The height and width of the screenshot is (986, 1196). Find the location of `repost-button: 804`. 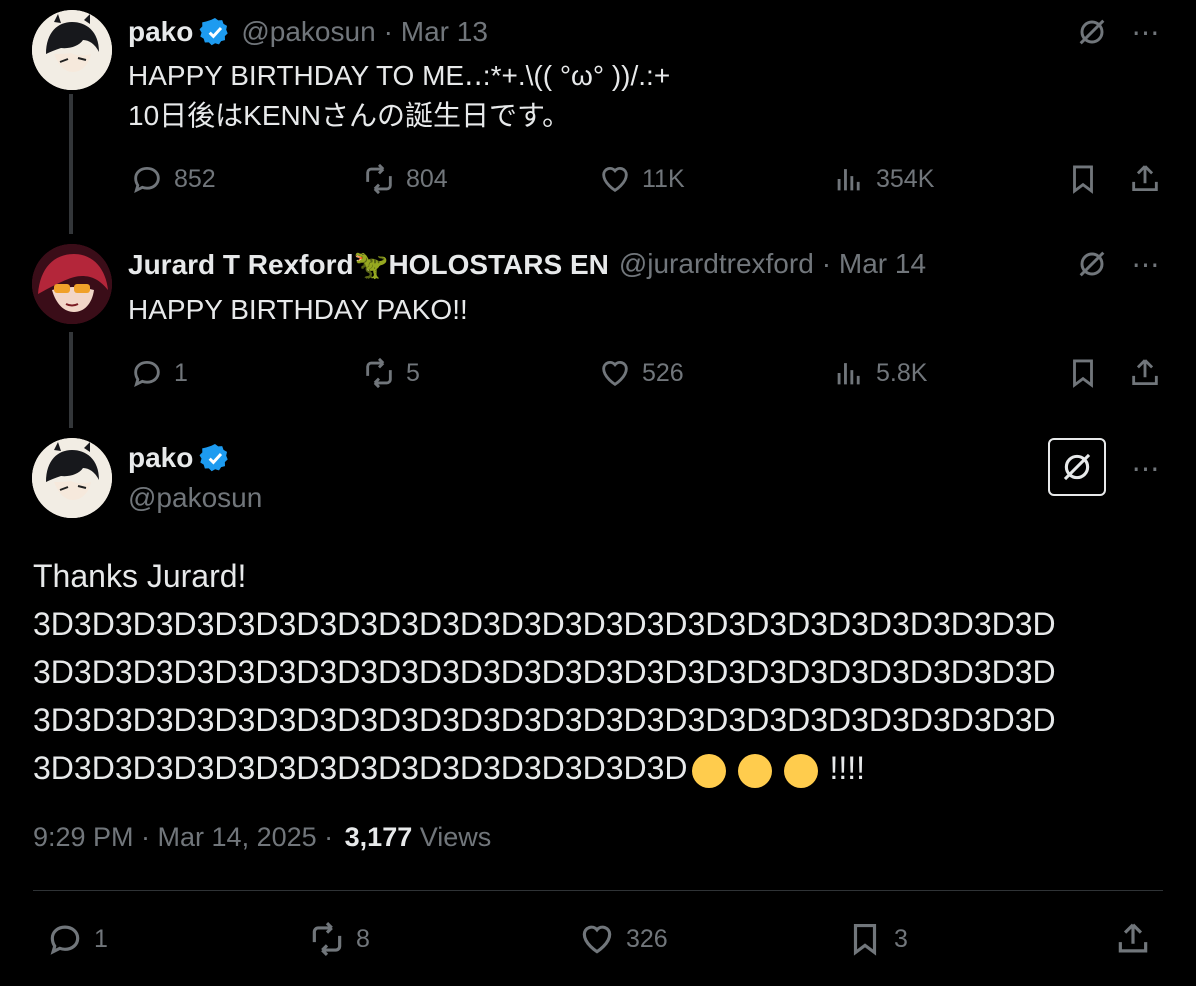

repost-button: 804 is located at coordinates (405, 179).